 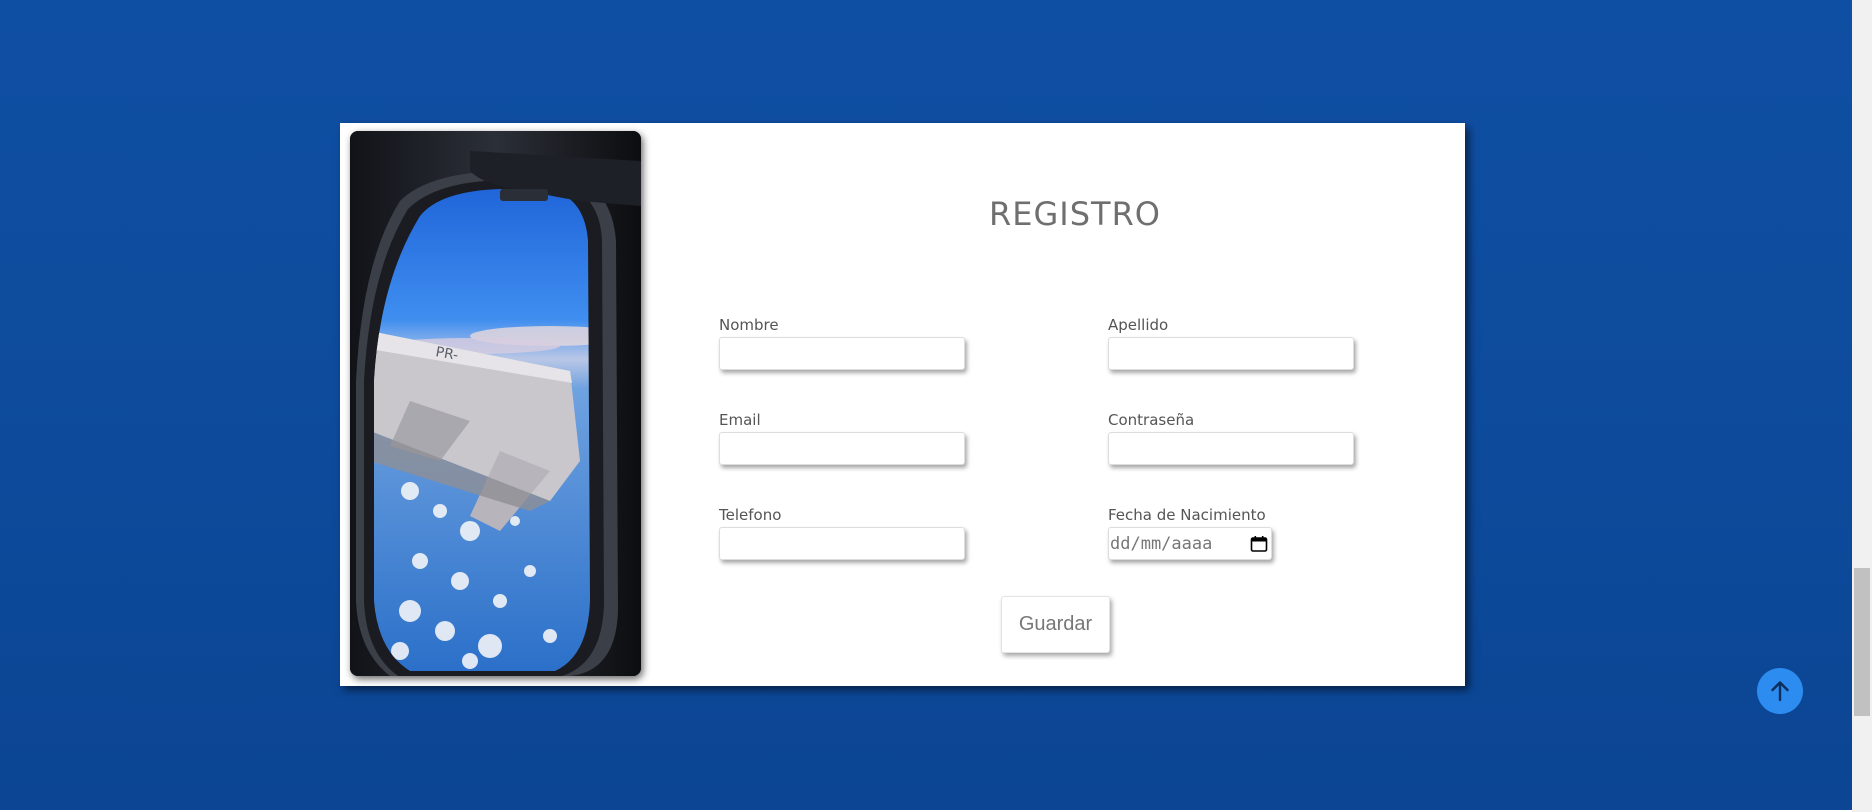 What do you see at coordinates (1862, 642) in the screenshot?
I see `scrollbar-thumb` at bounding box center [1862, 642].